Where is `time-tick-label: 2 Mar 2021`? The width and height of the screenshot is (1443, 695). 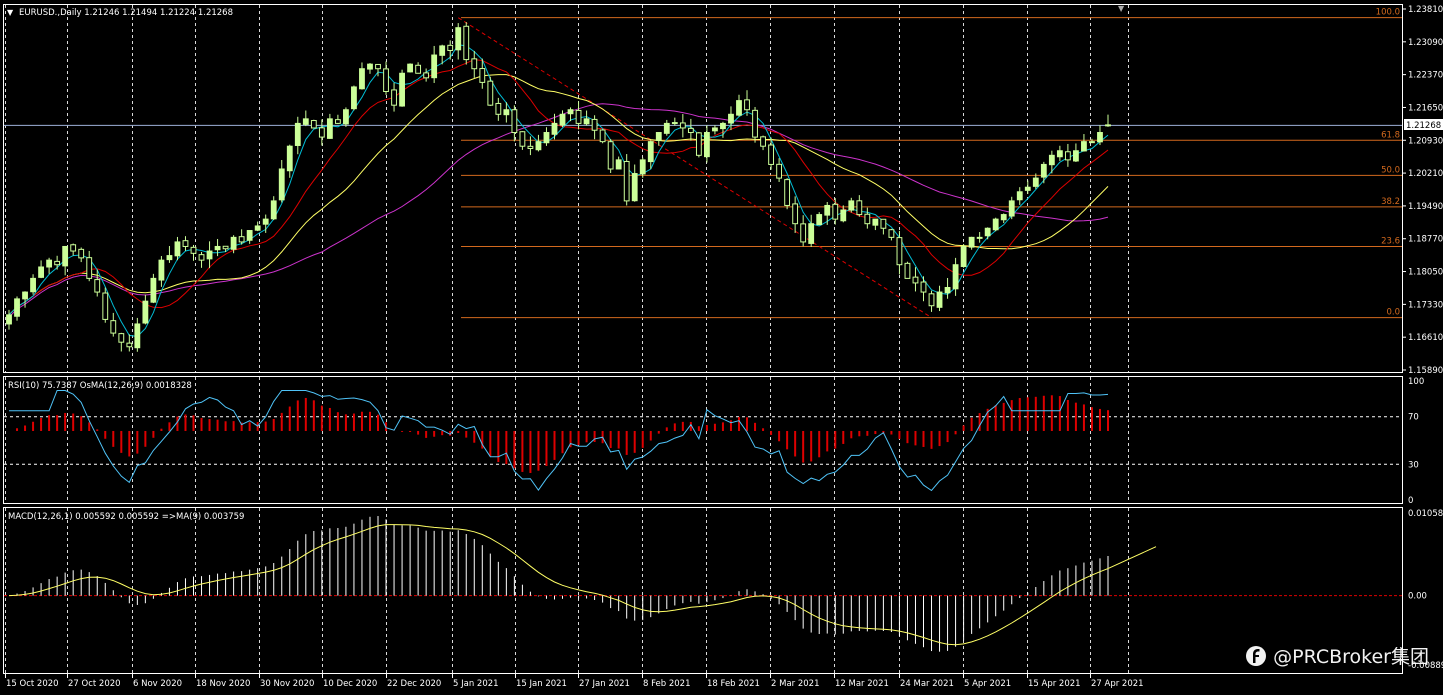
time-tick-label: 2 Mar 2021 is located at coordinates (795, 684).